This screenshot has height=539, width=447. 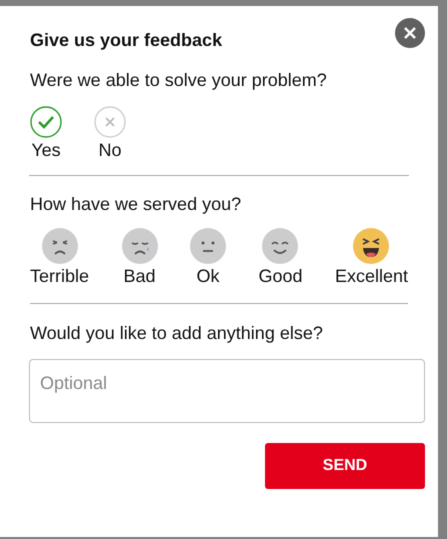 I want to click on option-label: No, so click(x=110, y=150).